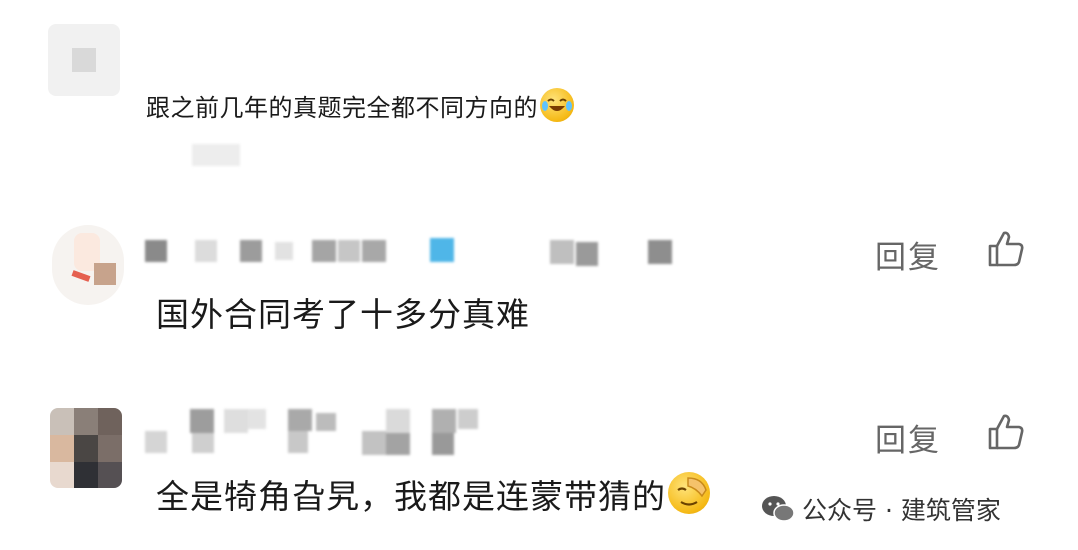 The height and width of the screenshot is (550, 1078). I want to click on watermark-text: 公众号 · 建筑管家, so click(901, 510).